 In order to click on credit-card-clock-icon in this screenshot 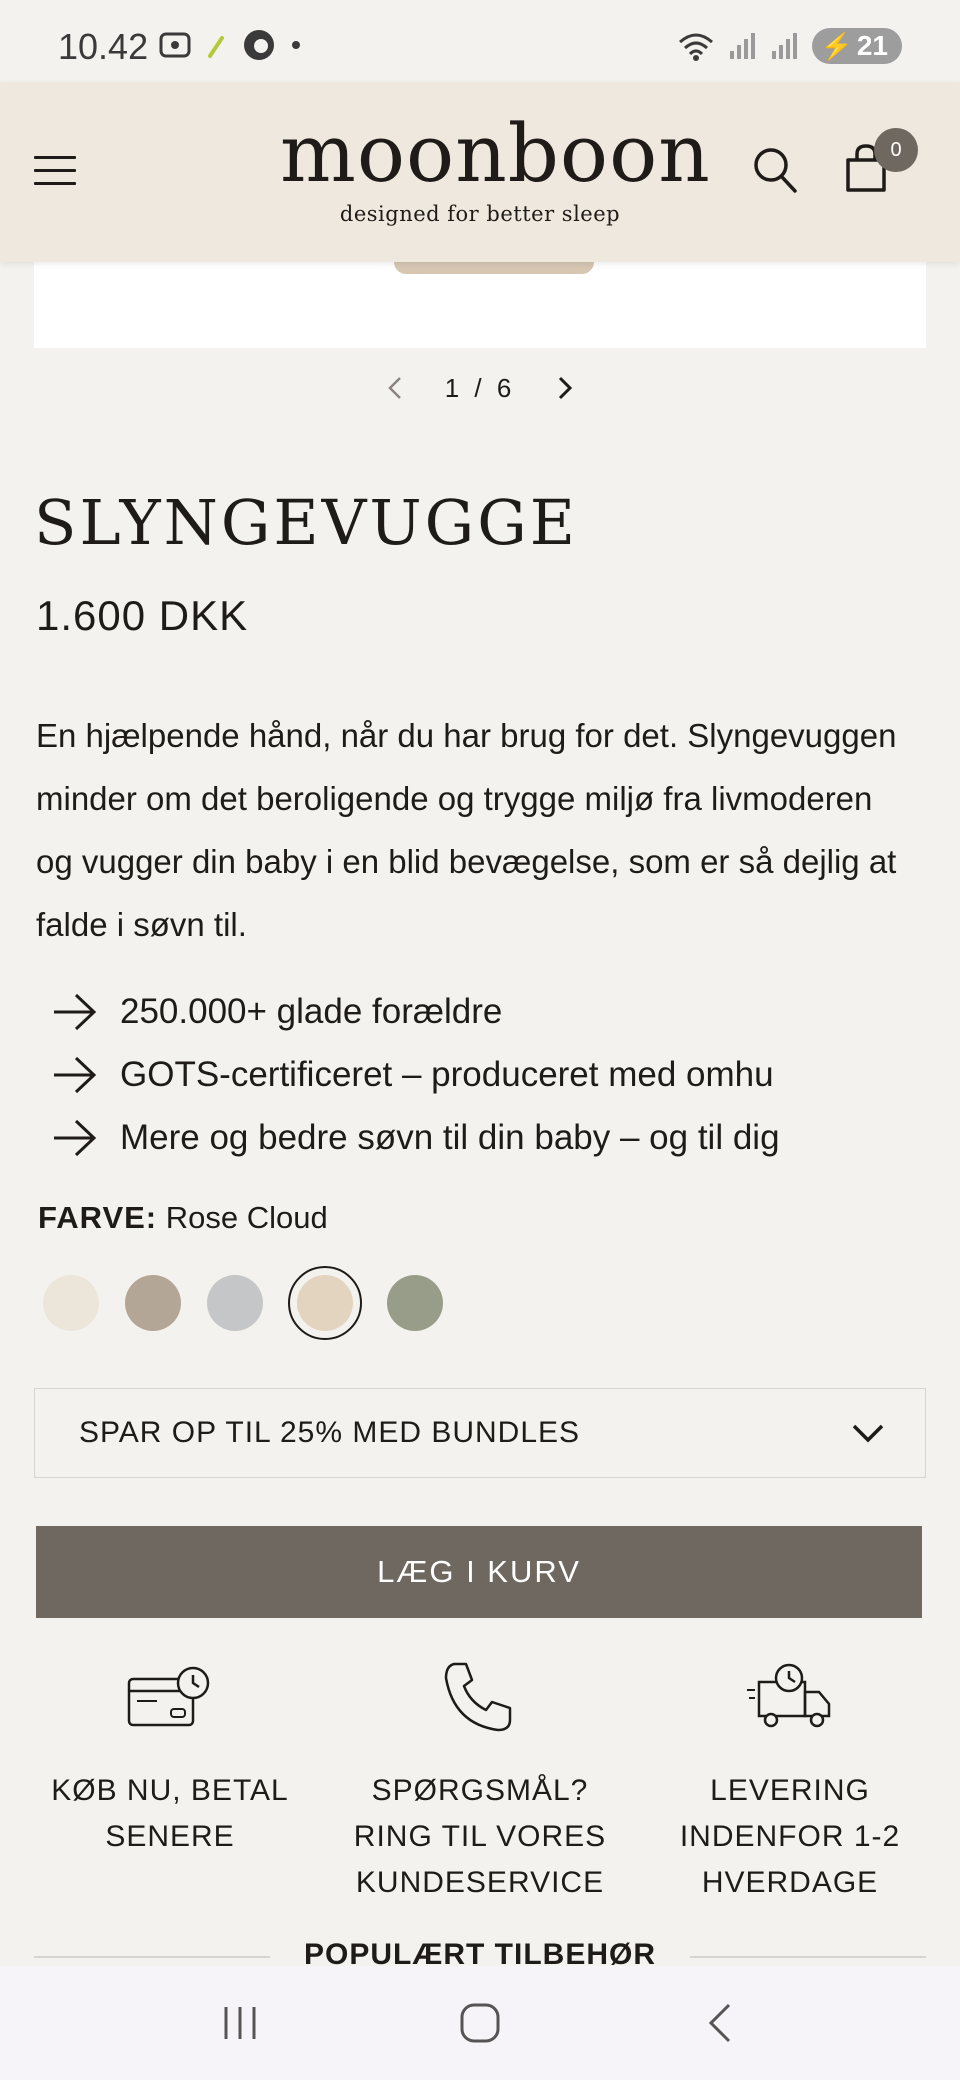, I will do `click(168, 1696)`.